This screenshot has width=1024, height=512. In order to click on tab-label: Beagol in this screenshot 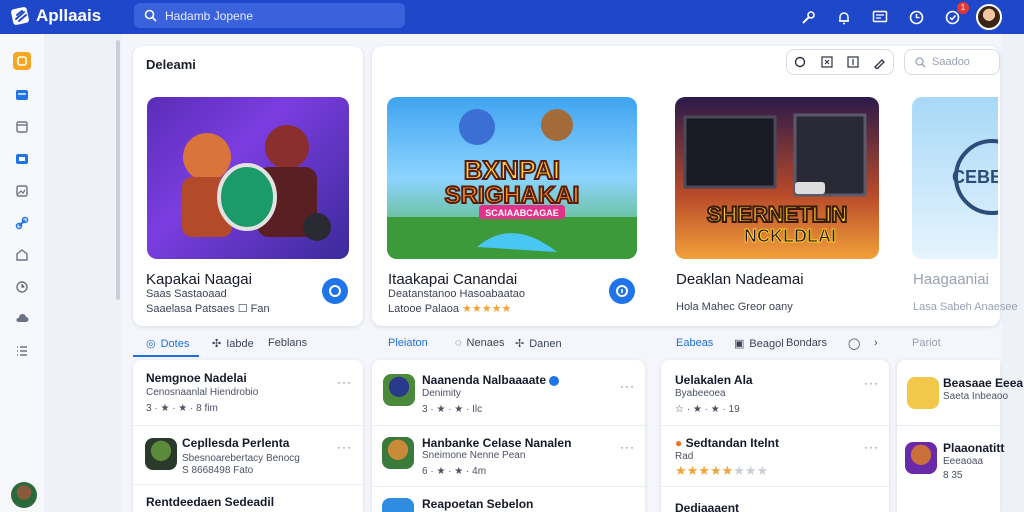, I will do `click(766, 343)`.